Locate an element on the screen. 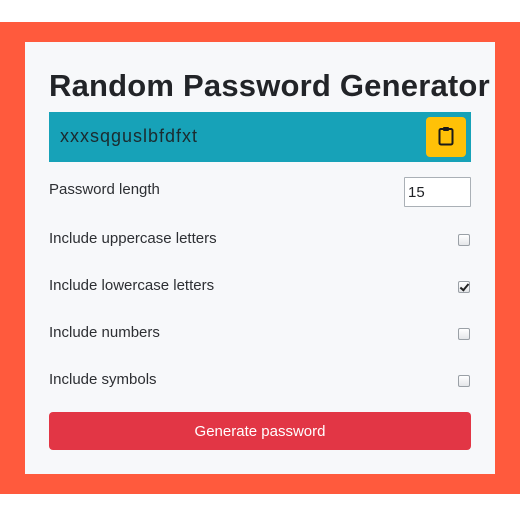  symbols-label: Include symbols is located at coordinates (103, 379).